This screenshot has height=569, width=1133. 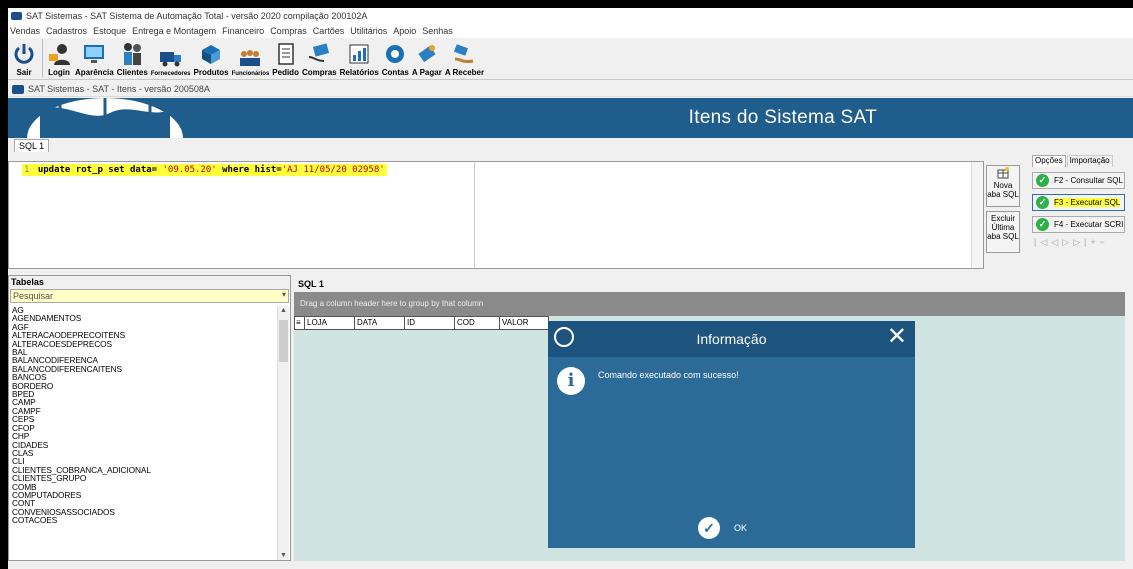 I want to click on editor-scrollbar, so click(x=977, y=215).